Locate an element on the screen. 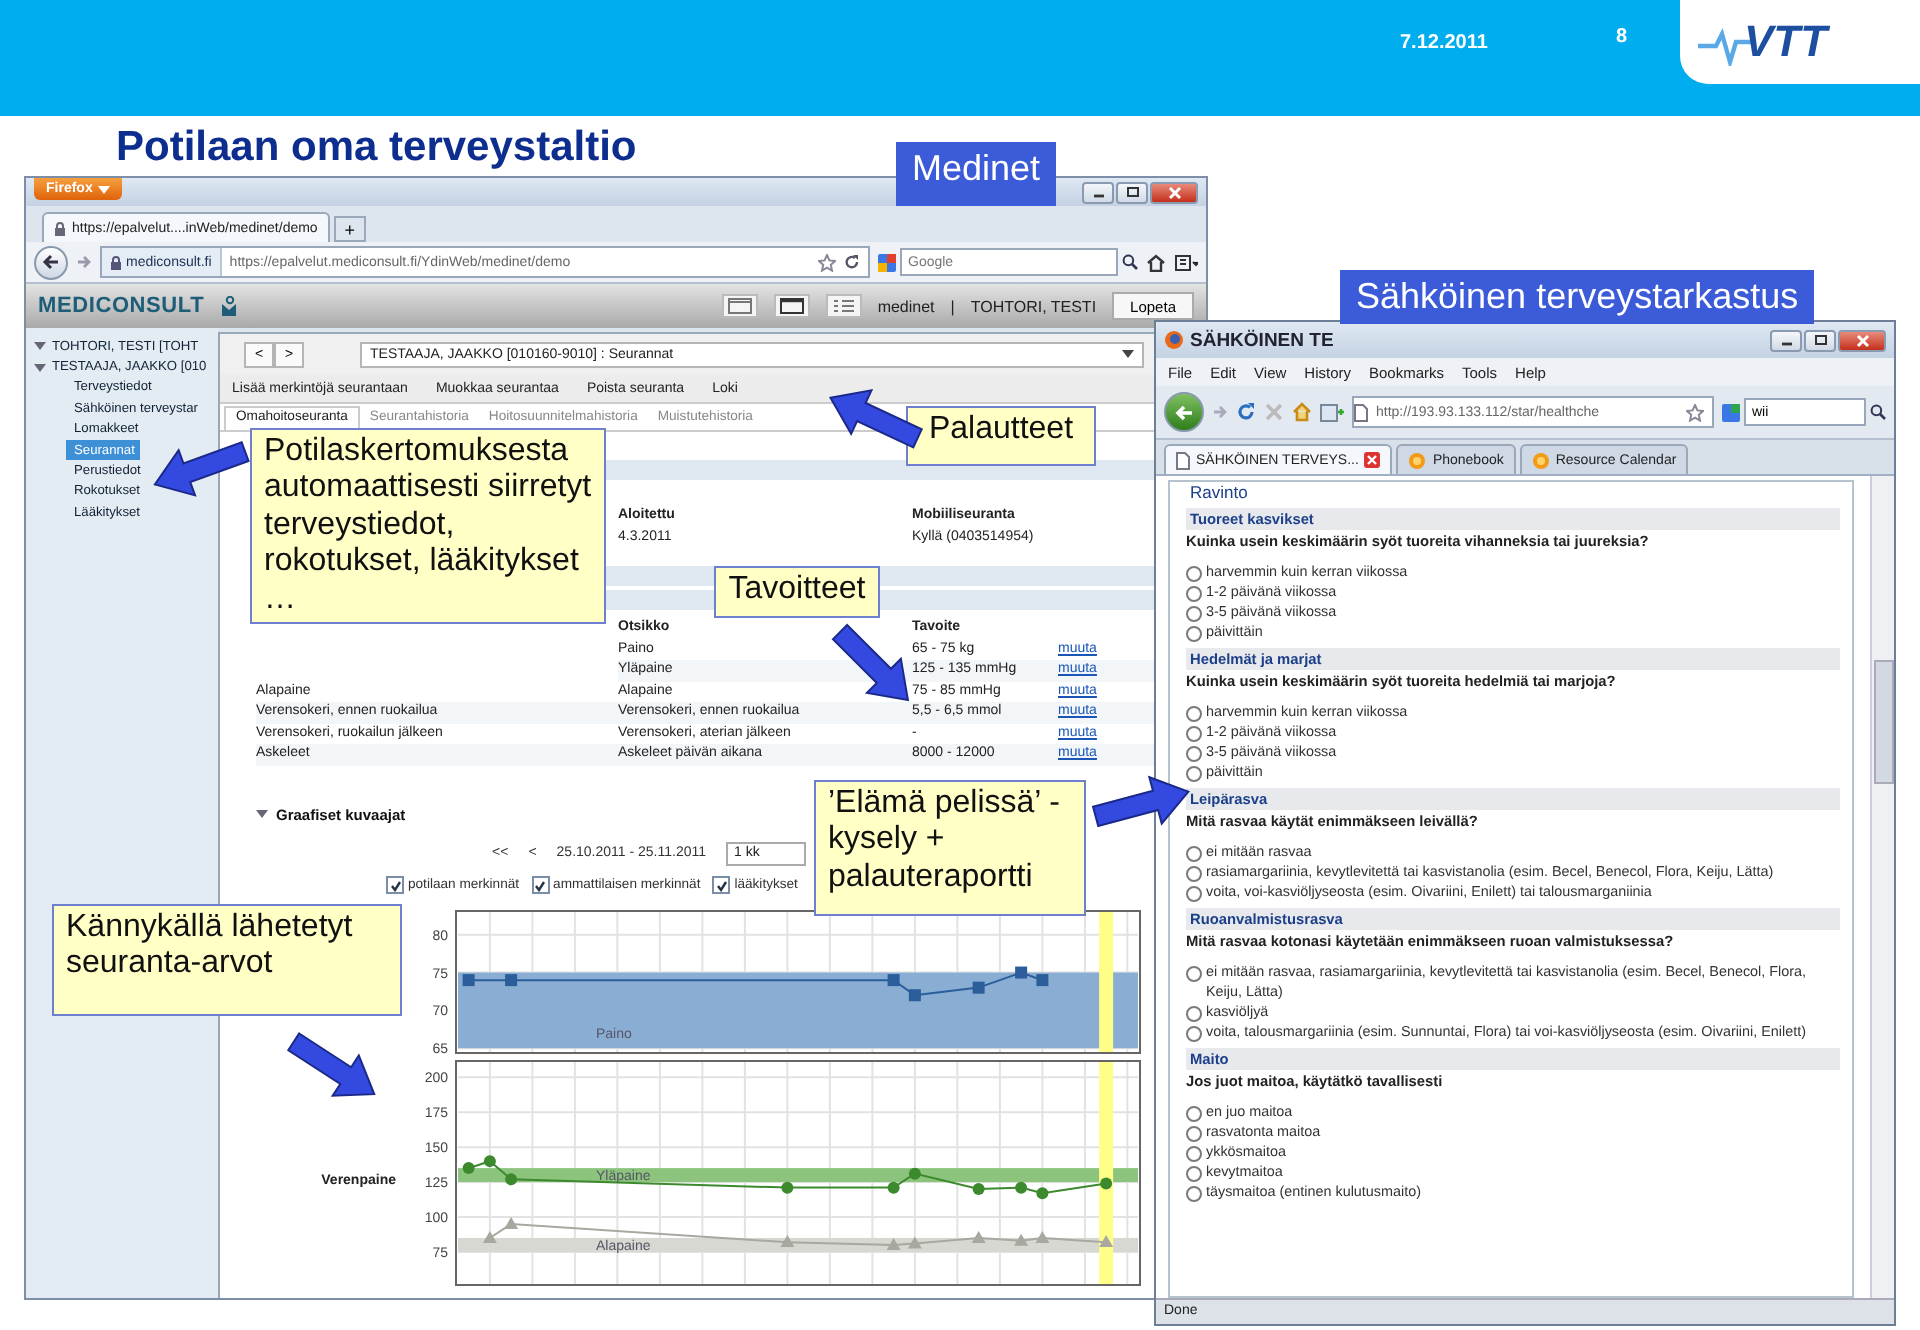  bookmarks-icon is located at coordinates (1186, 262).